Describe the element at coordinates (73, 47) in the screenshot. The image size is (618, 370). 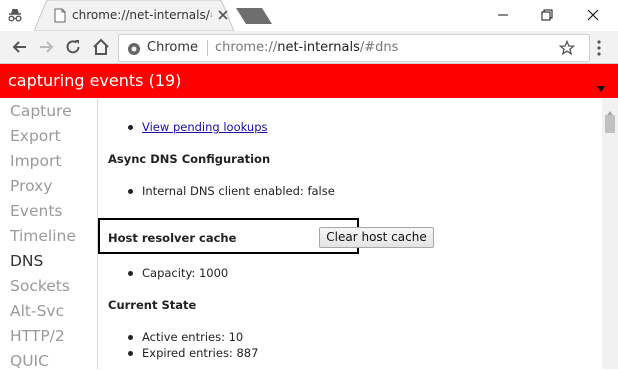
I see `reload-icon` at that location.